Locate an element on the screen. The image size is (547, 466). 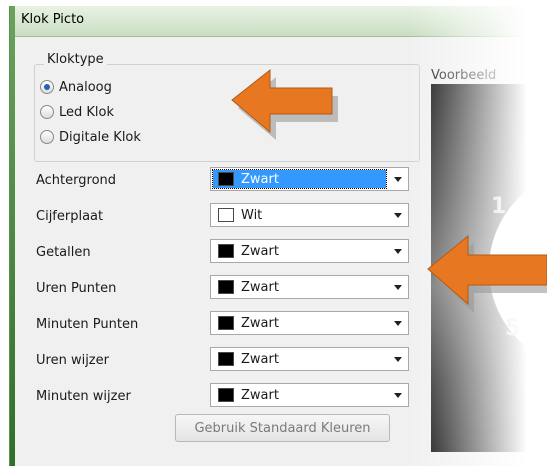
preview-label: Voorbeeld is located at coordinates (464, 75).